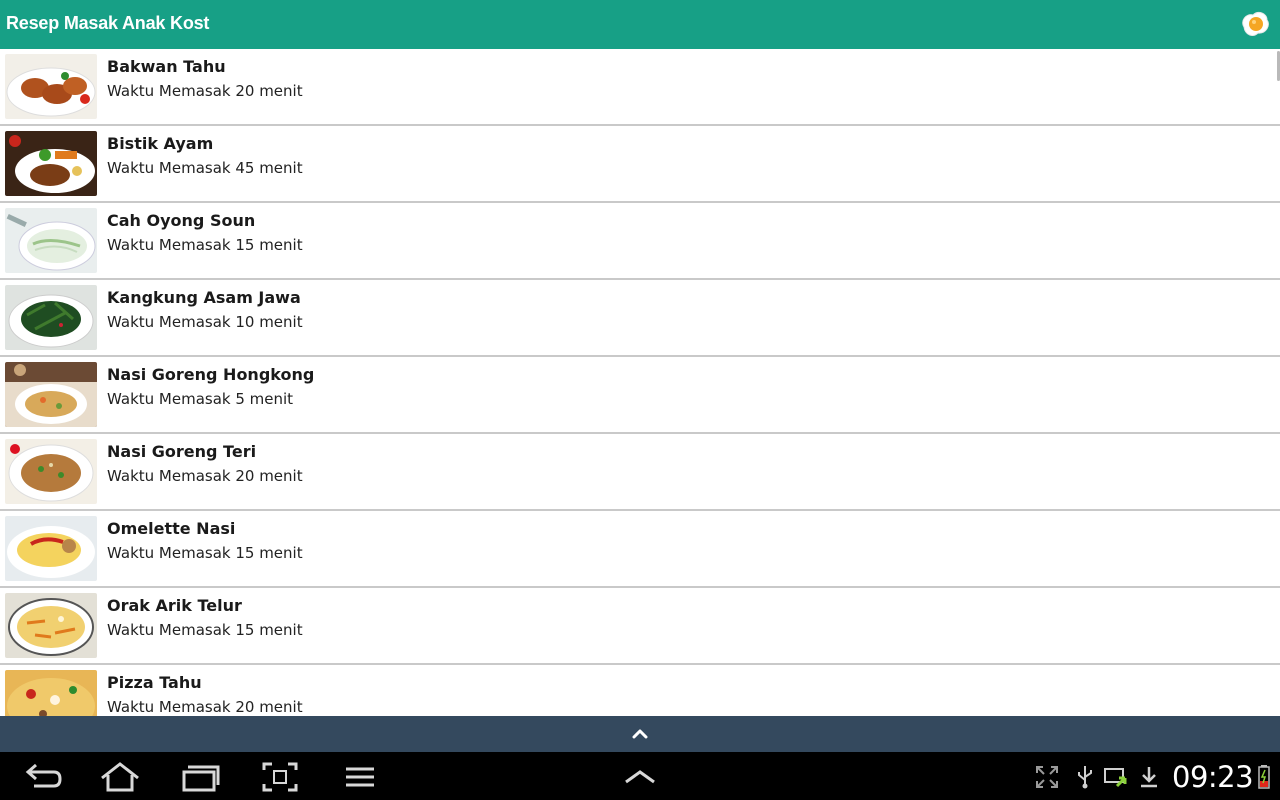 Image resolution: width=1280 pixels, height=800 pixels. Describe the element at coordinates (280, 777) in the screenshot. I see `screenshot-icon` at that location.